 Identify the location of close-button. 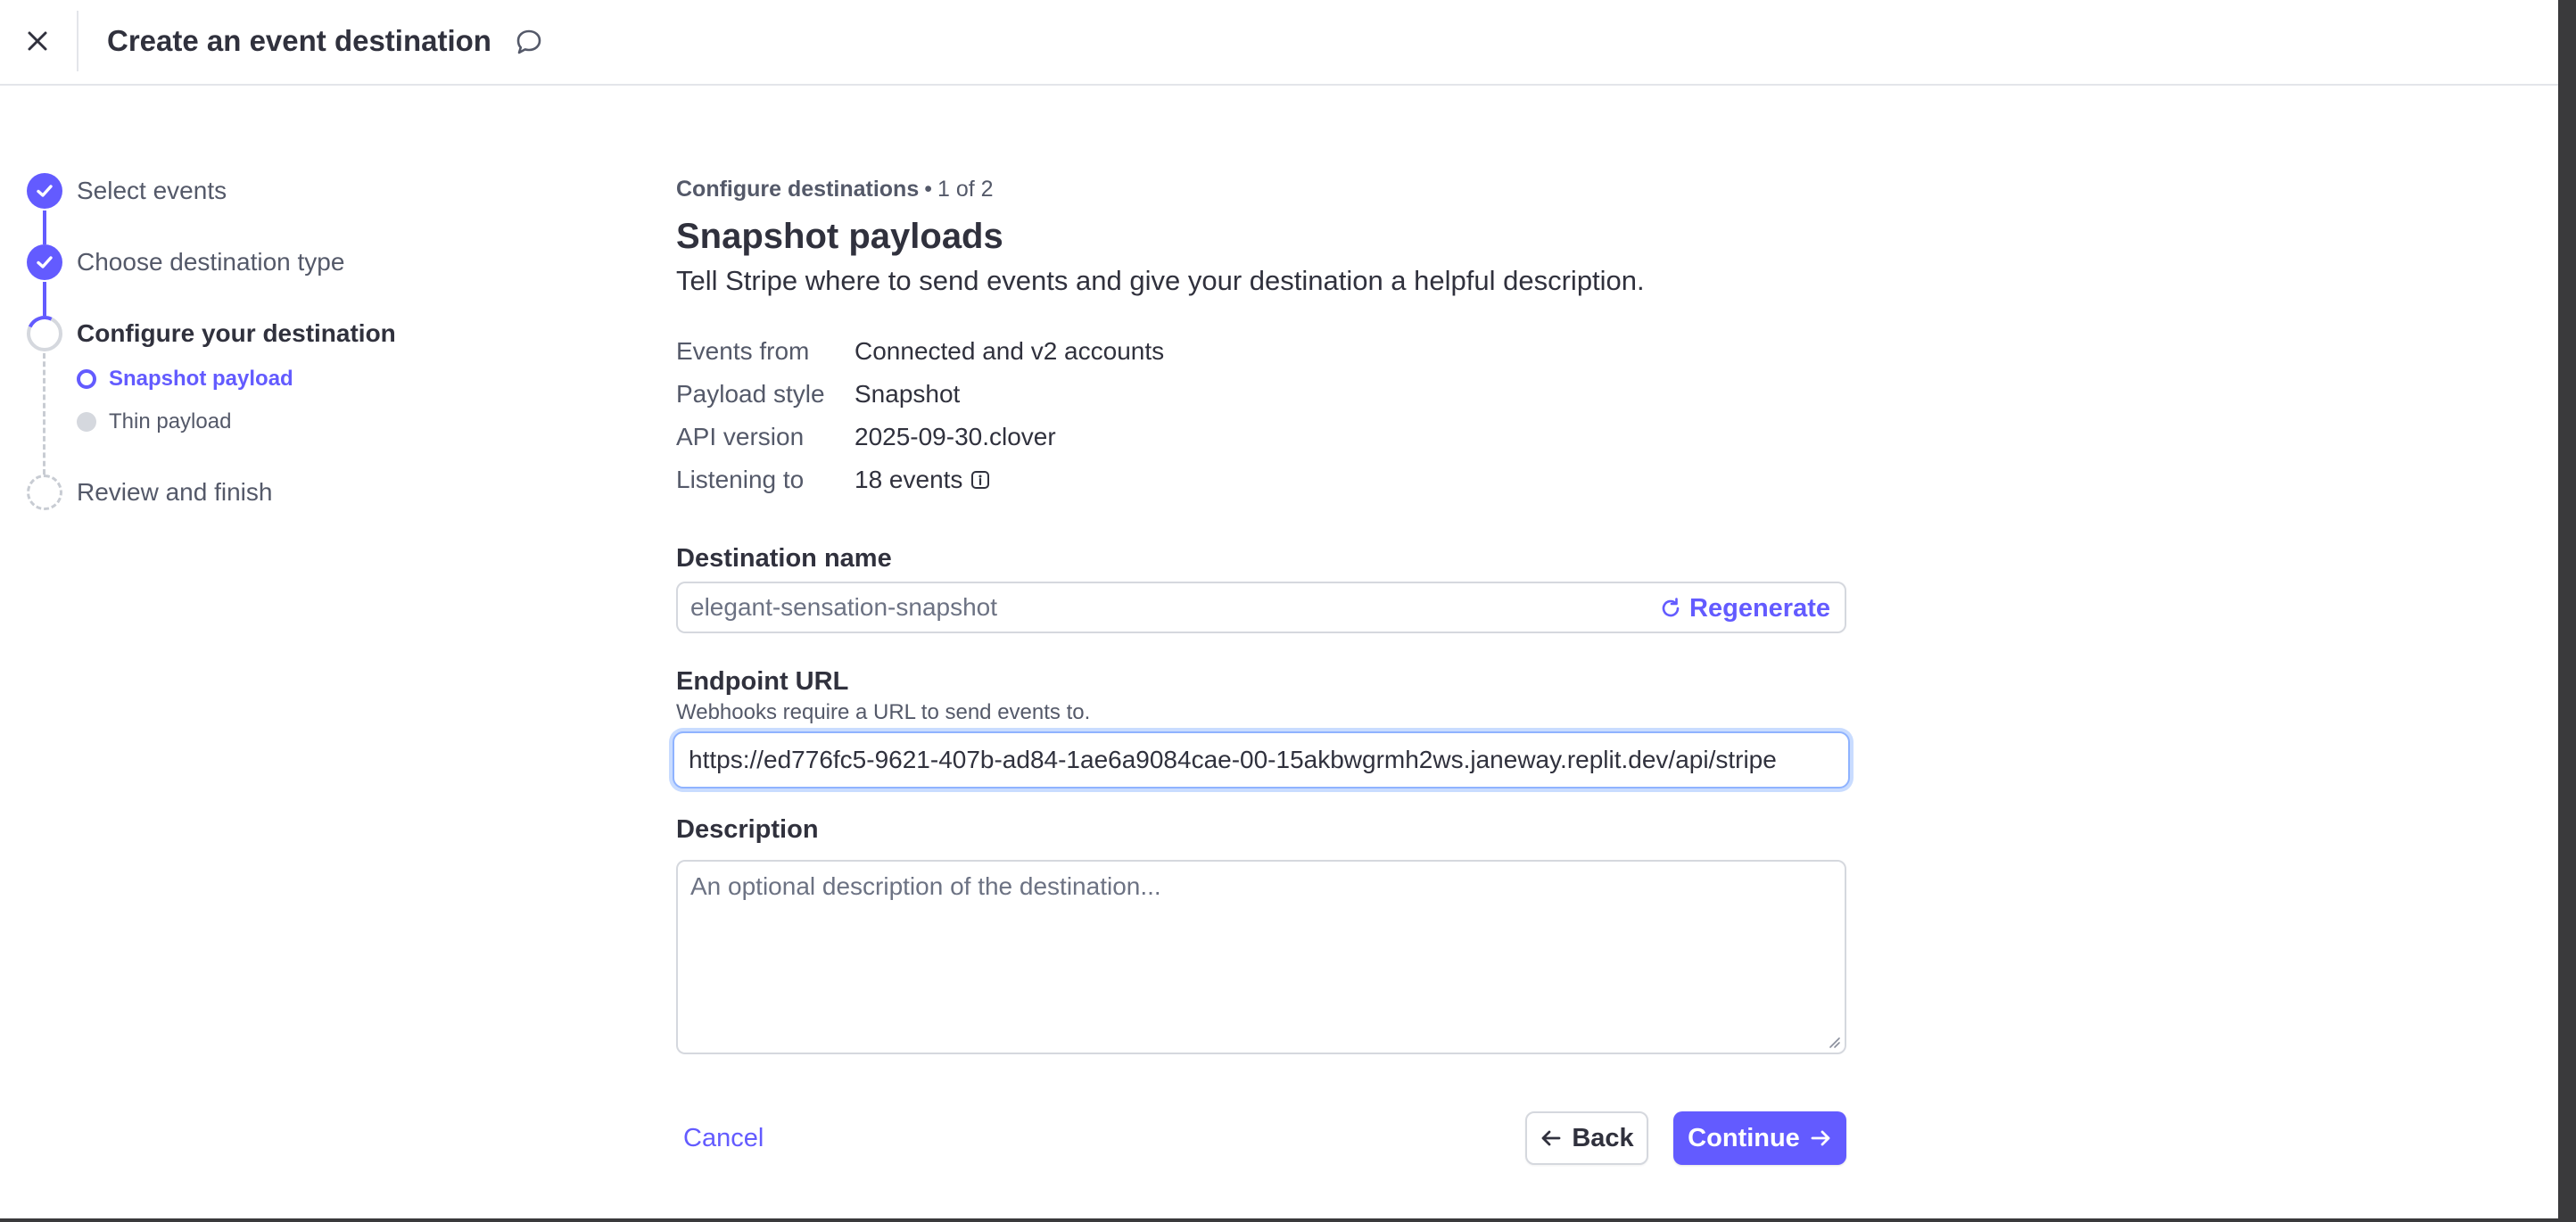
(37, 41).